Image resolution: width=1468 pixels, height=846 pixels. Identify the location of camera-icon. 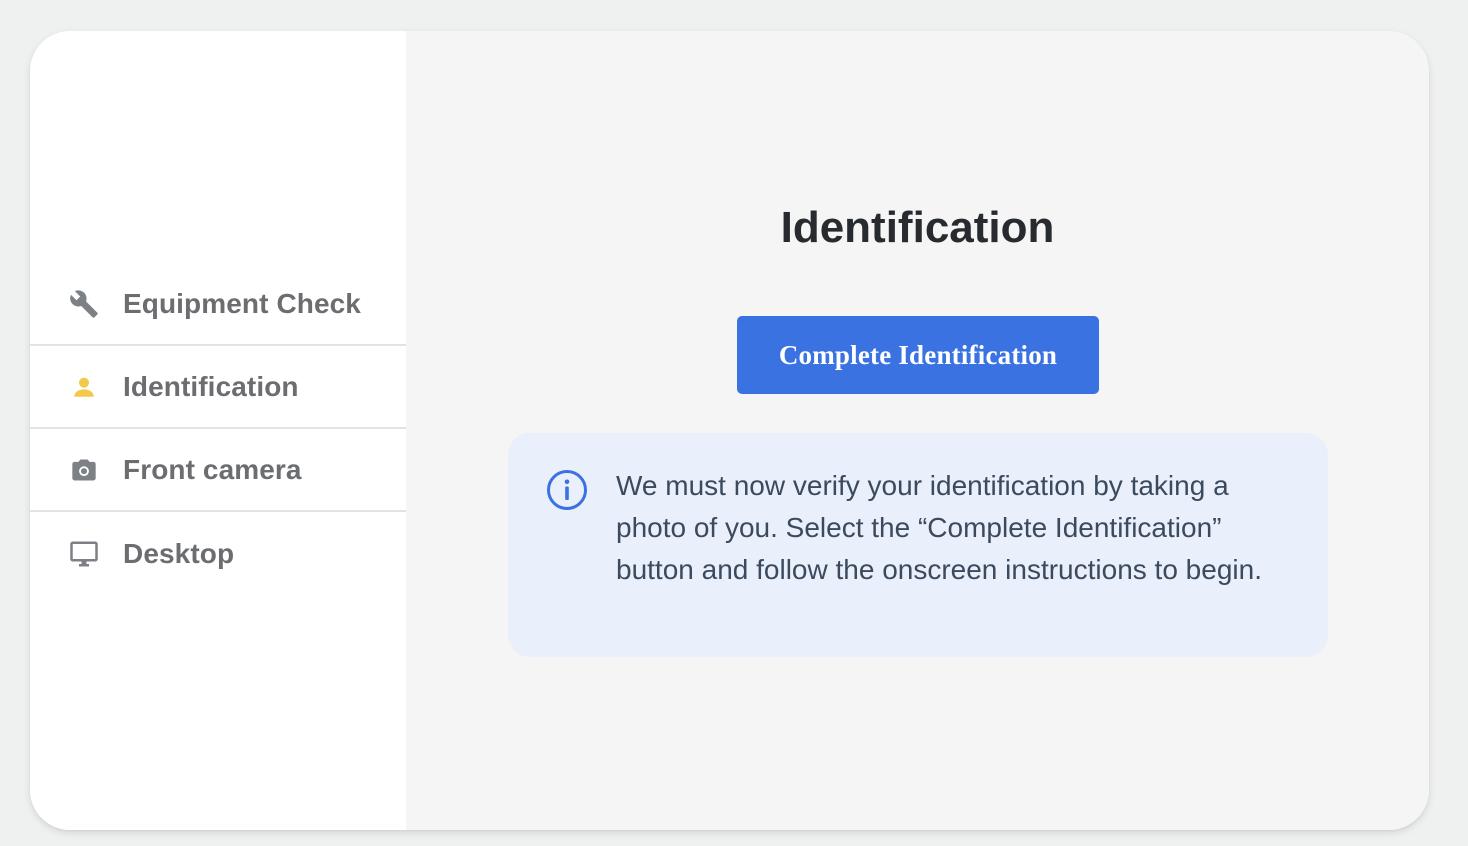
(84, 470).